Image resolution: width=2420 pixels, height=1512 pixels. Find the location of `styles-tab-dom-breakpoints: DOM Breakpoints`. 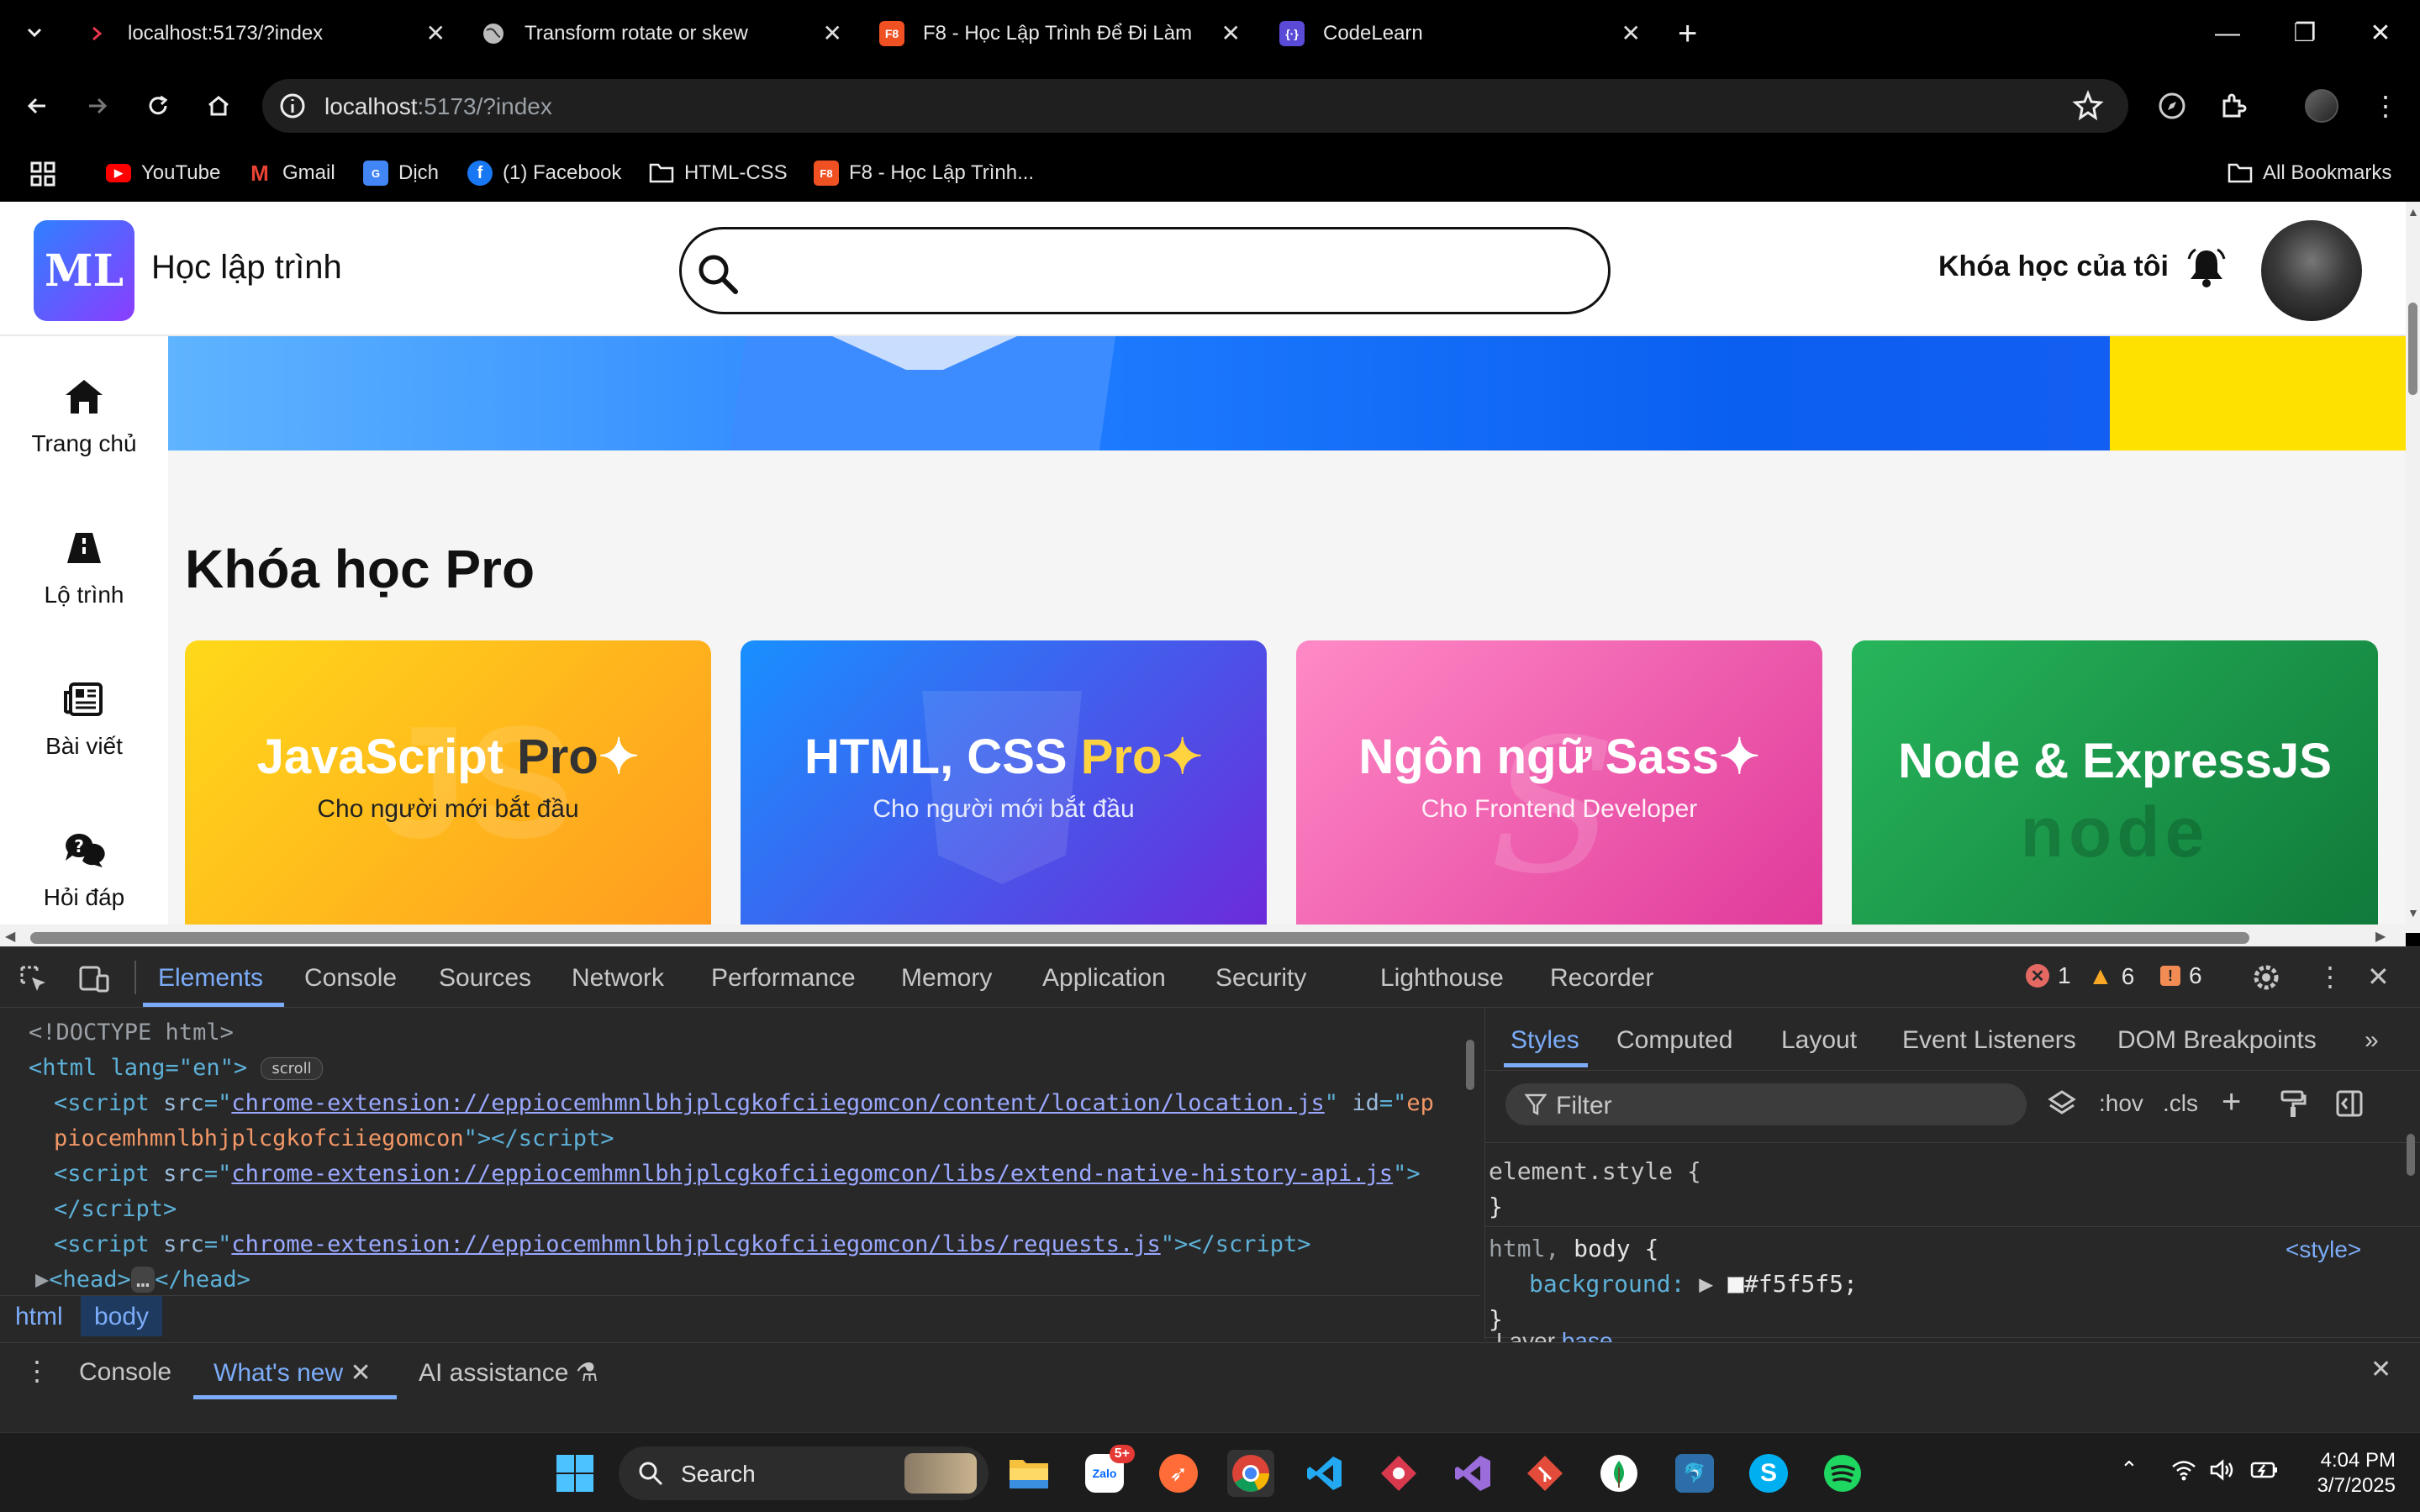

styles-tab-dom-breakpoints: DOM Breakpoints is located at coordinates (2217, 1040).